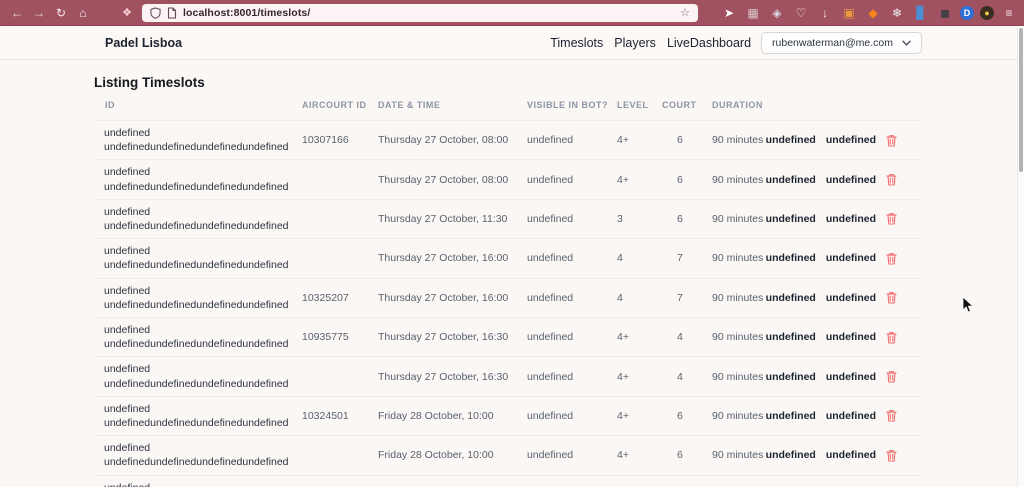  Describe the element at coordinates (906, 43) in the screenshot. I see `chevron-down-icon` at that location.